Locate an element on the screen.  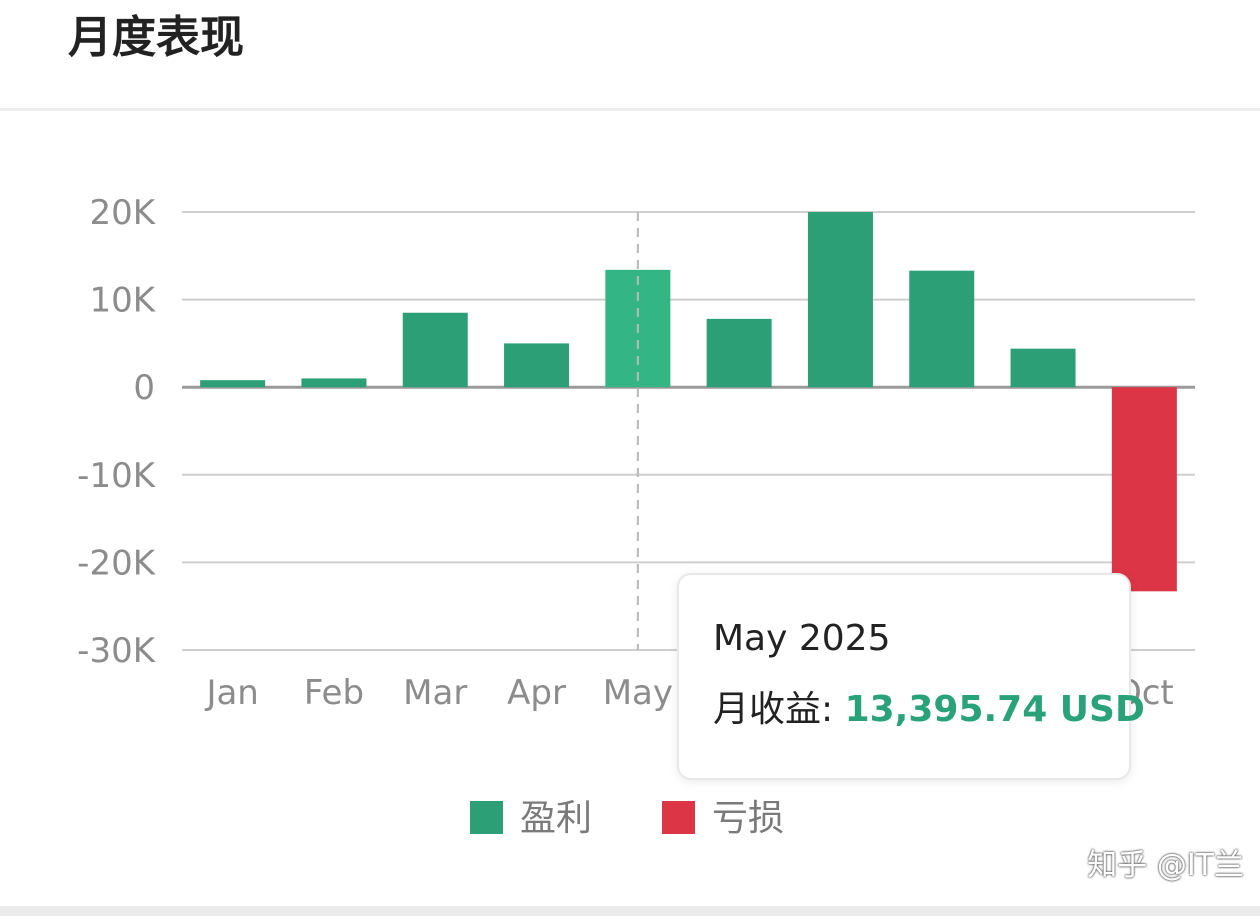
y-tick-label: -30K is located at coordinates (117, 651).